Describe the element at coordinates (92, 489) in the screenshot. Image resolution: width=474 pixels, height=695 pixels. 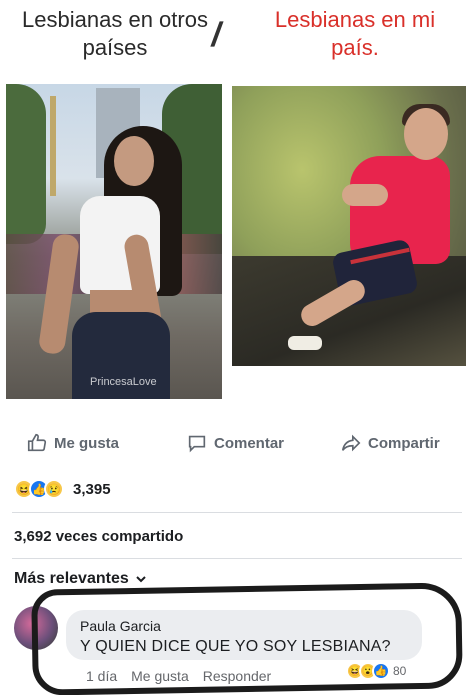
I see `reaction-count: 3,395` at that location.